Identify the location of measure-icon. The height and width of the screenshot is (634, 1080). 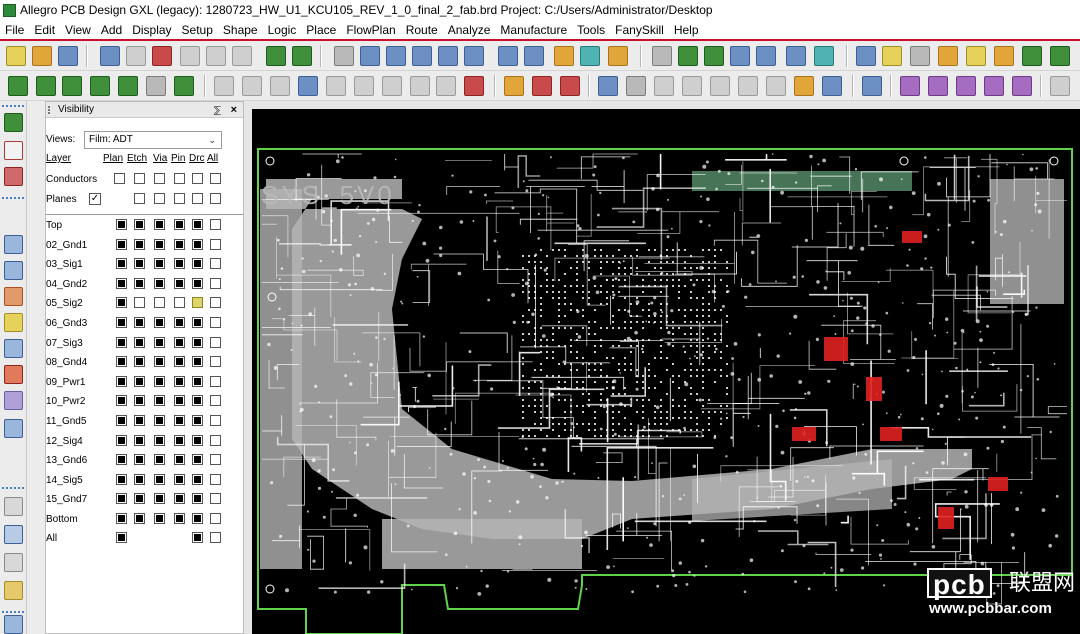
(920, 56).